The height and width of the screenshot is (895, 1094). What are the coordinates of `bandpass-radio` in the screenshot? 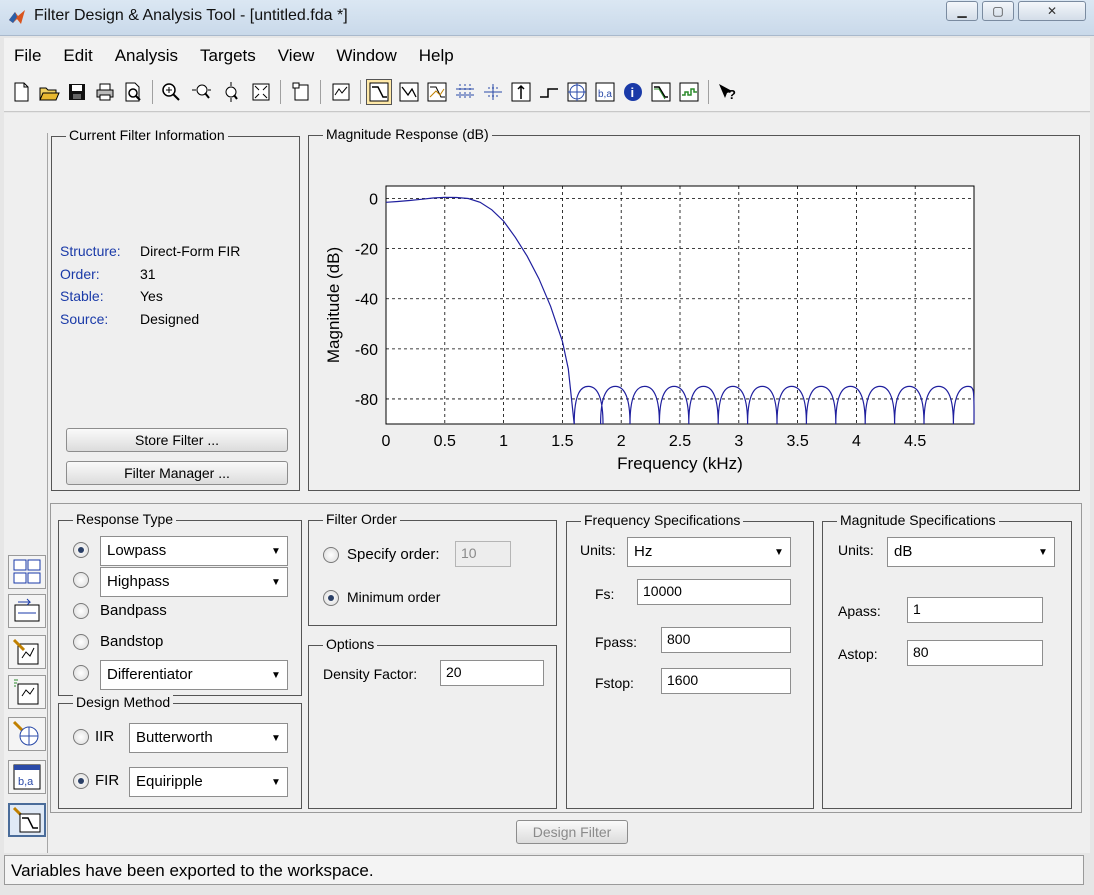 It's located at (81, 611).